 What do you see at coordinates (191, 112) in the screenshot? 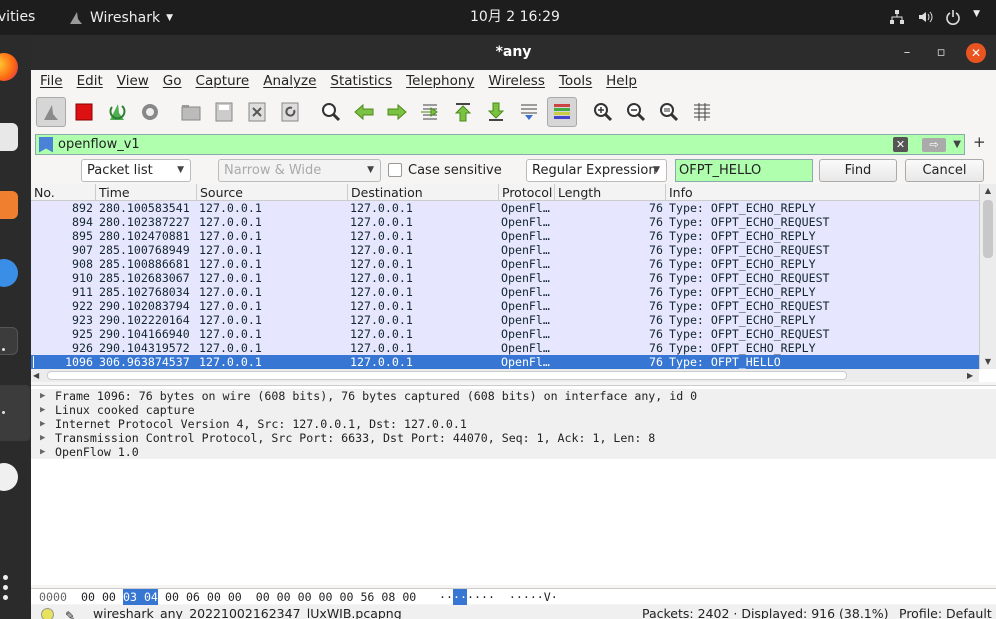
I see `open-file-button` at bounding box center [191, 112].